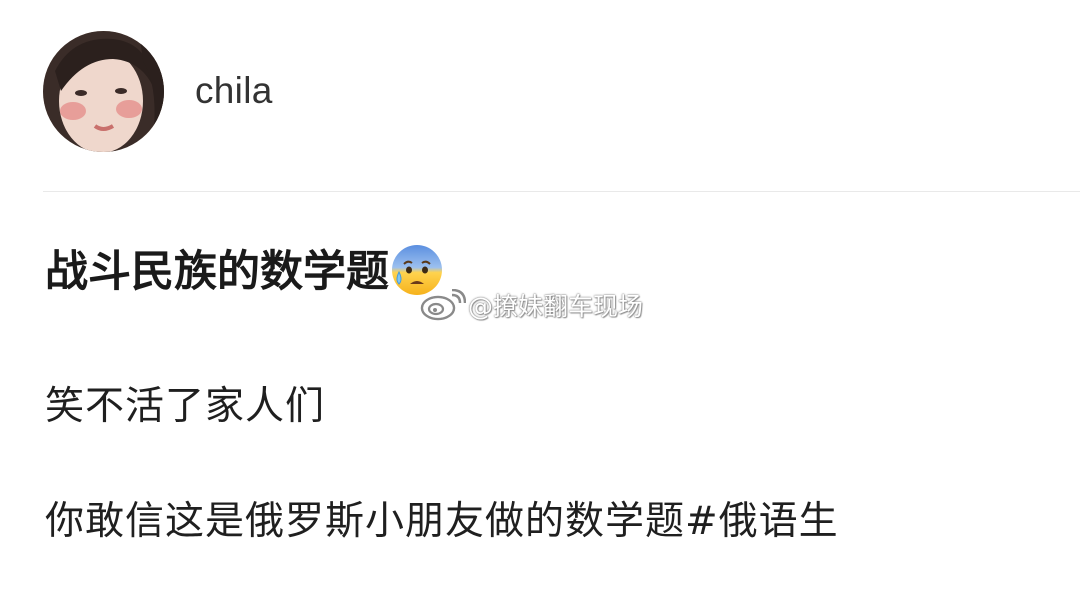  What do you see at coordinates (556, 306) in the screenshot?
I see `watermark-text: @撩妹翻车现场` at bounding box center [556, 306].